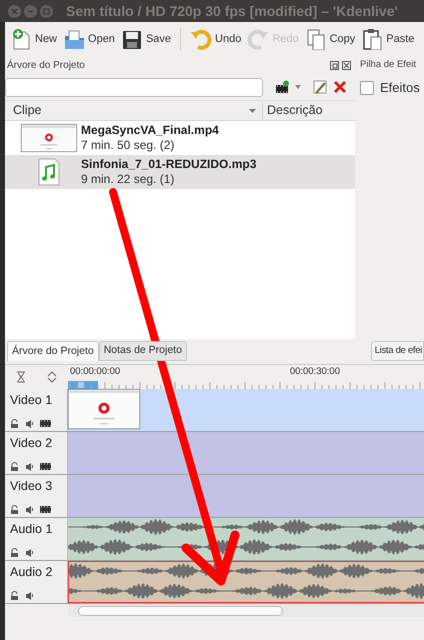 Image resolution: width=424 pixels, height=640 pixels. Describe the element at coordinates (134, 87) in the screenshot. I see `search-field` at that location.